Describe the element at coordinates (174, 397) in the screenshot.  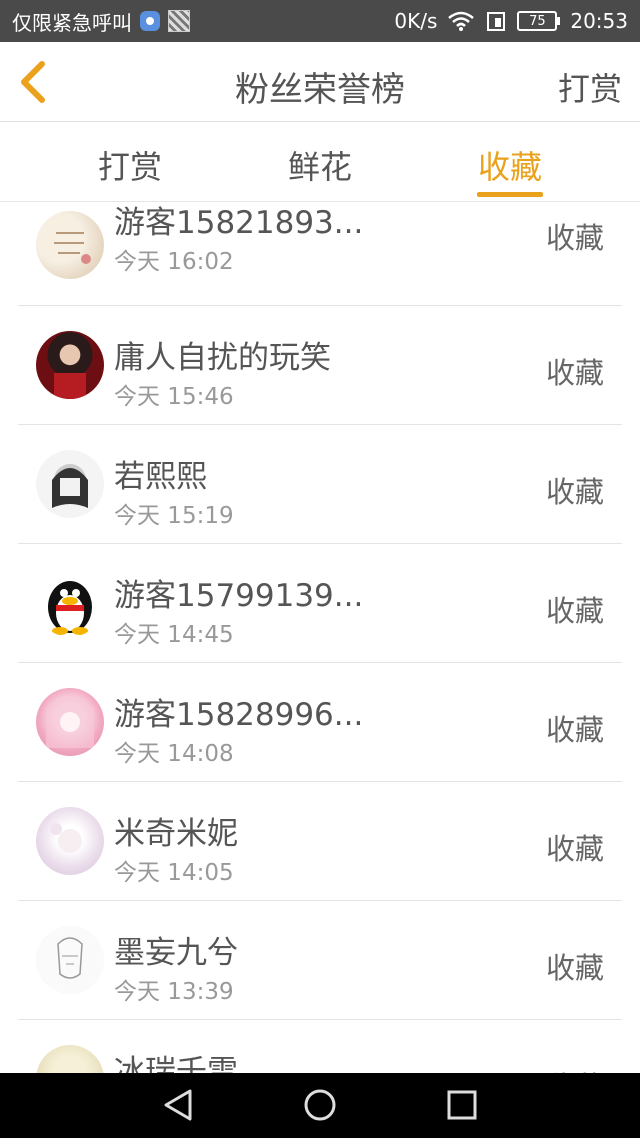
I see `fan-time: 今天 15:46` at that location.